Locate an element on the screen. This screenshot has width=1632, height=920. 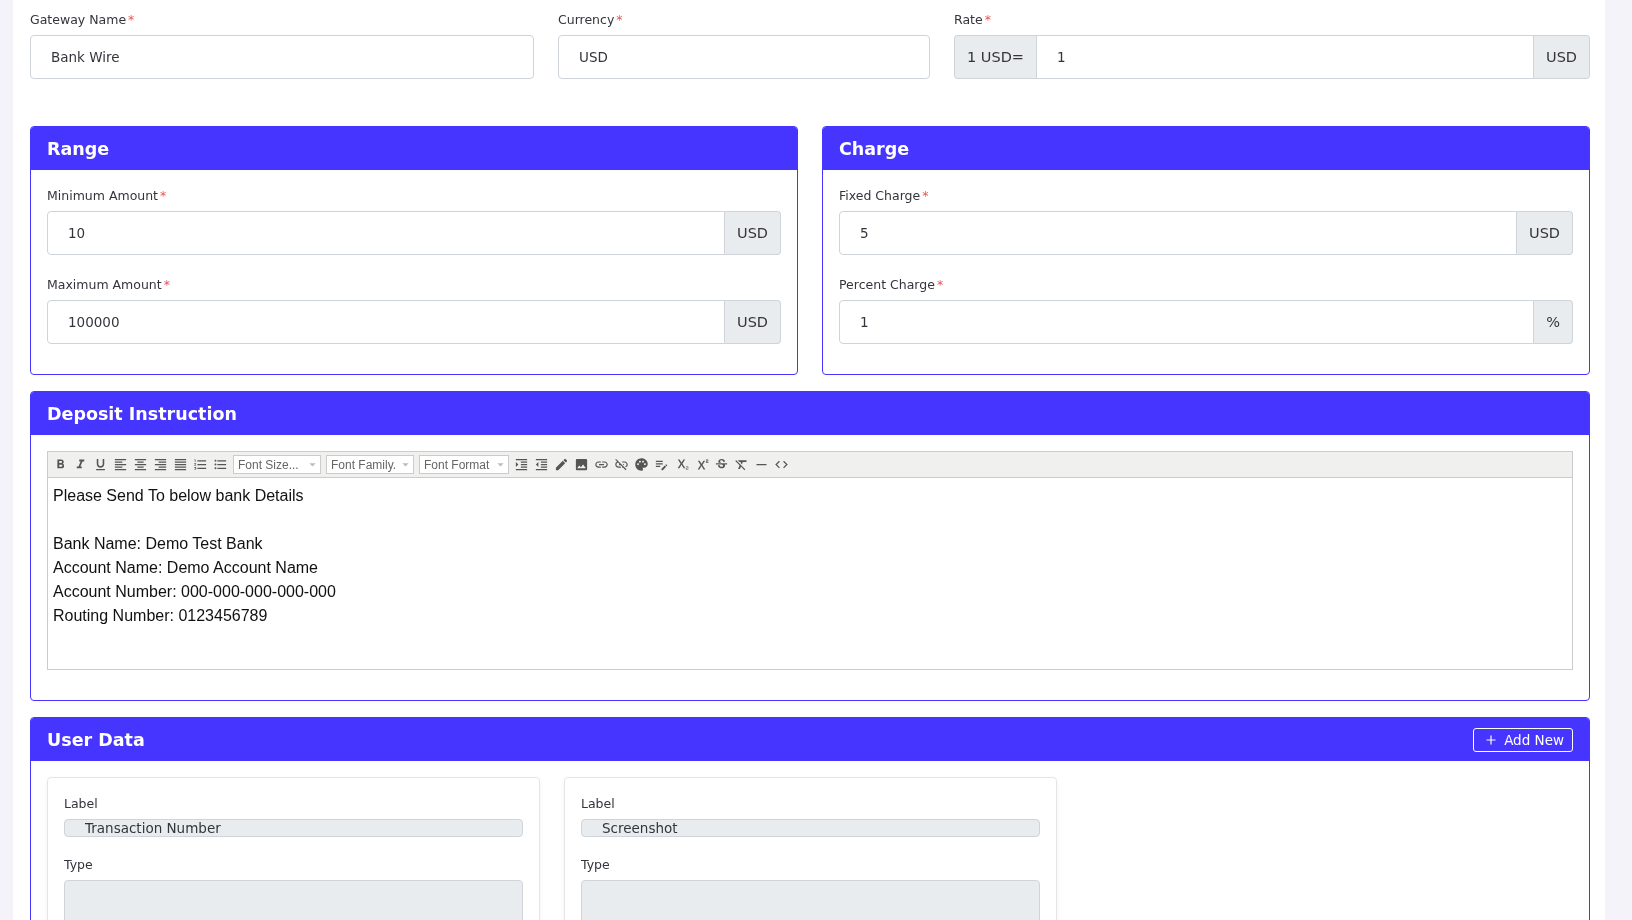
align-center-icon is located at coordinates (140, 464).